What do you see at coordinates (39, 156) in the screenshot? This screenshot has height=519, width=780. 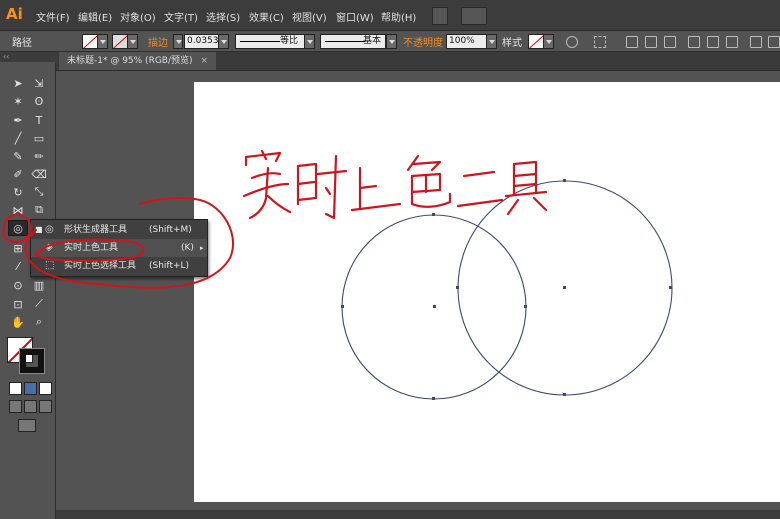 I see `pencil-tool-icon: ✏` at bounding box center [39, 156].